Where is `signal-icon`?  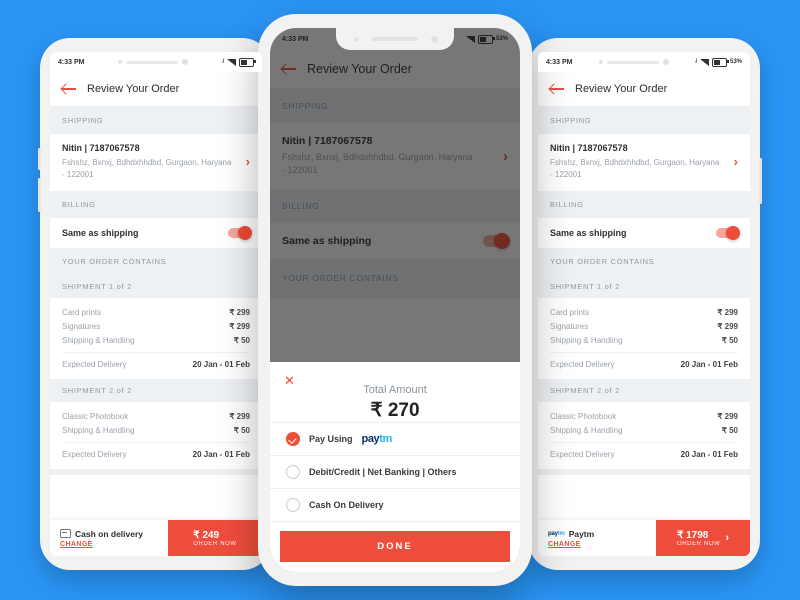 signal-icon is located at coordinates (231, 62).